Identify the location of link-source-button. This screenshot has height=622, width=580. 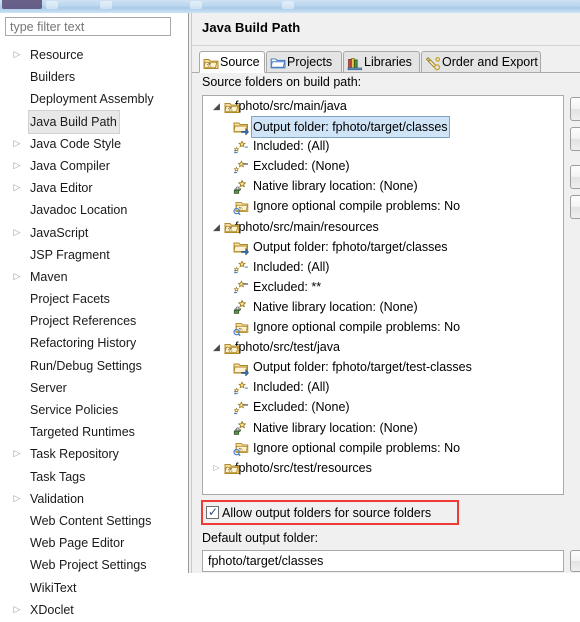
(575, 139).